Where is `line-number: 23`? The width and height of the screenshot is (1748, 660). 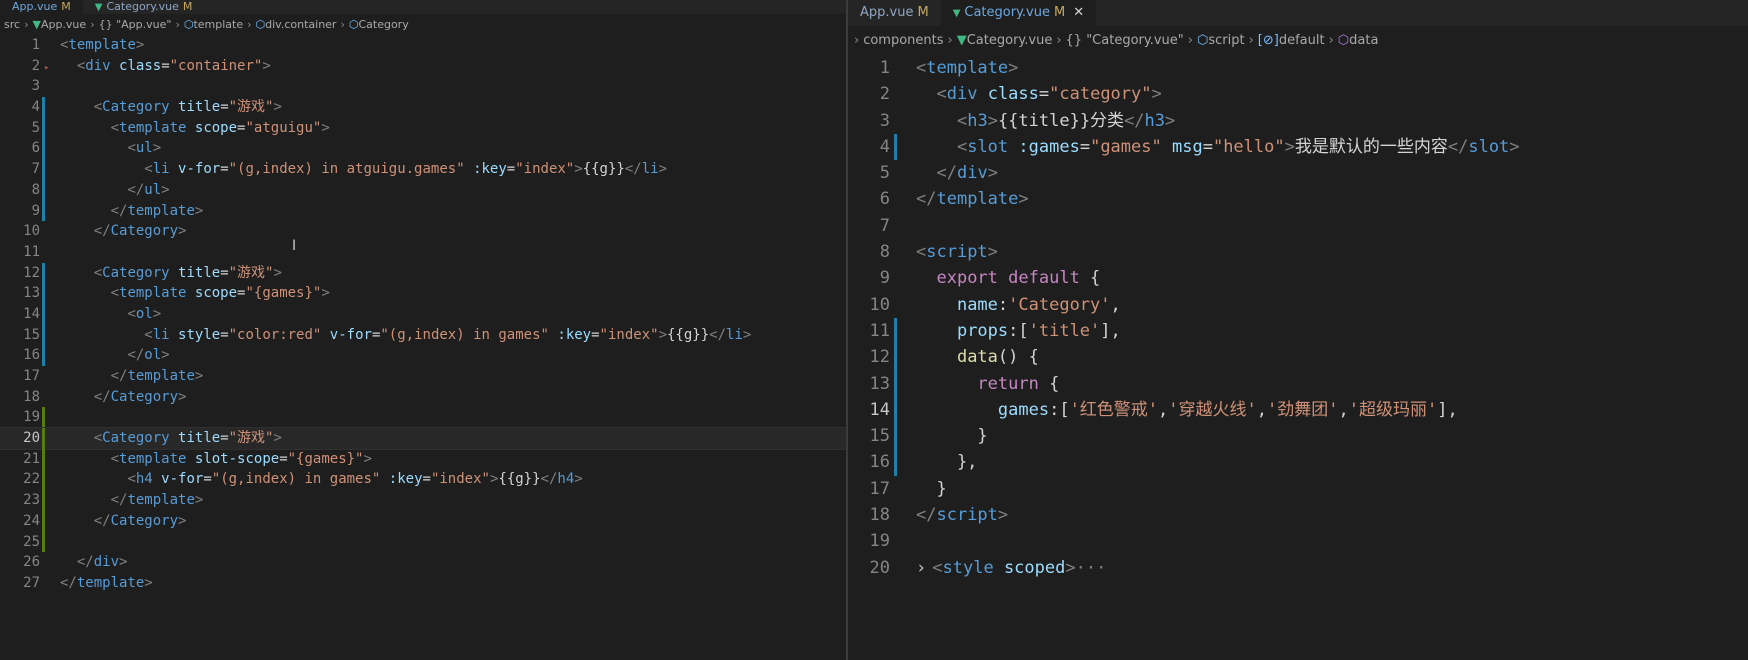
line-number: 23 is located at coordinates (31, 500).